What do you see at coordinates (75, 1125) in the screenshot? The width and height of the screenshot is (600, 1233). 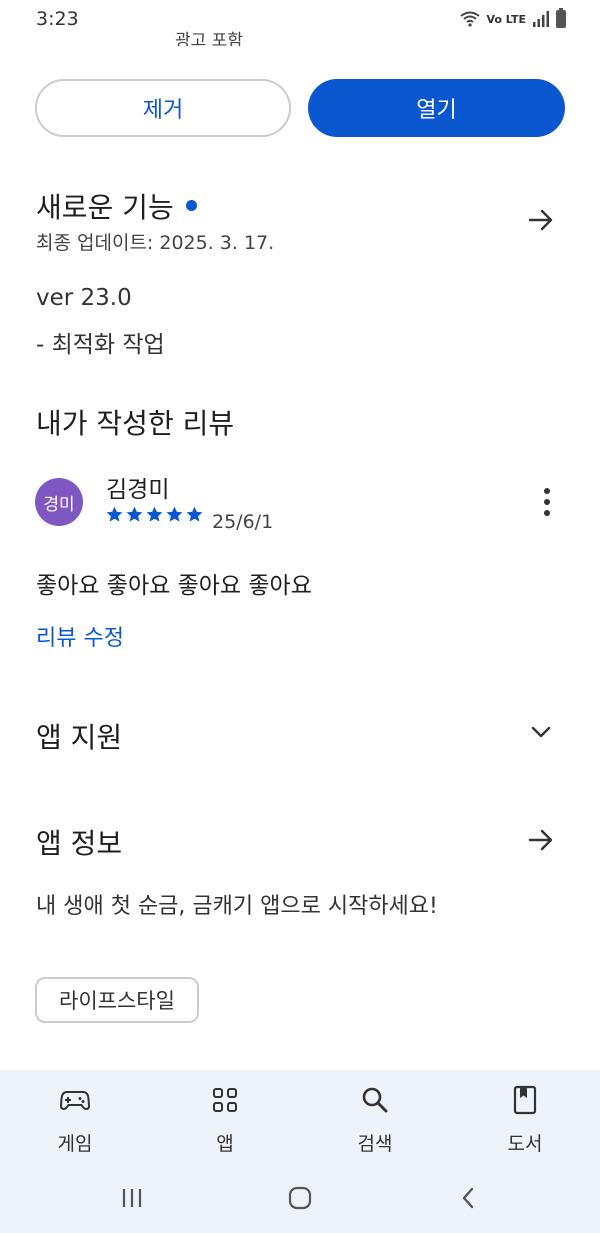 I see `nav-item-games: 게임` at bounding box center [75, 1125].